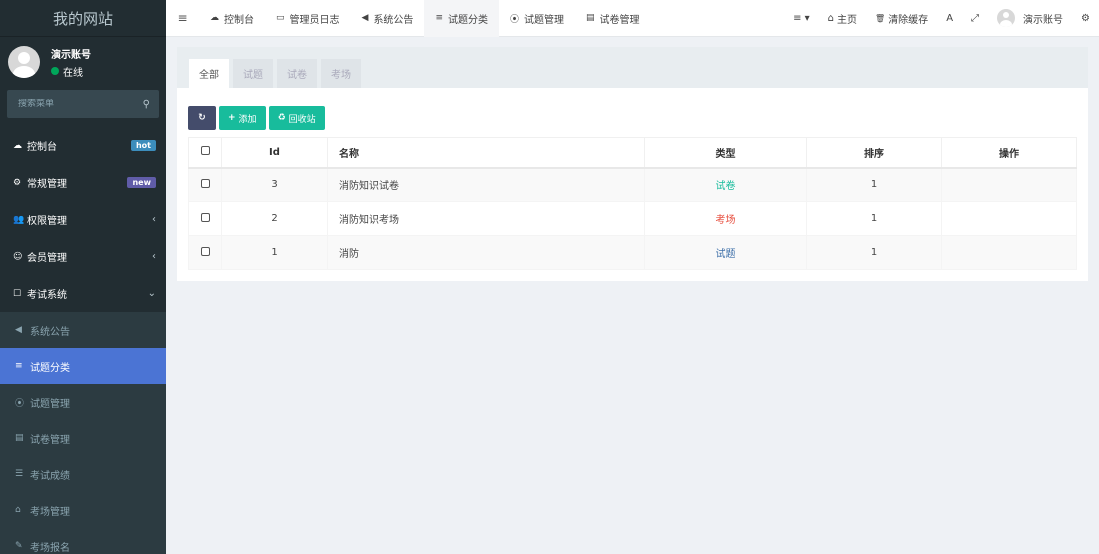 Image resolution: width=1099 pixels, height=554 pixels. I want to click on sidebar-item-question-management: ⦿ 试题管理, so click(83, 402).